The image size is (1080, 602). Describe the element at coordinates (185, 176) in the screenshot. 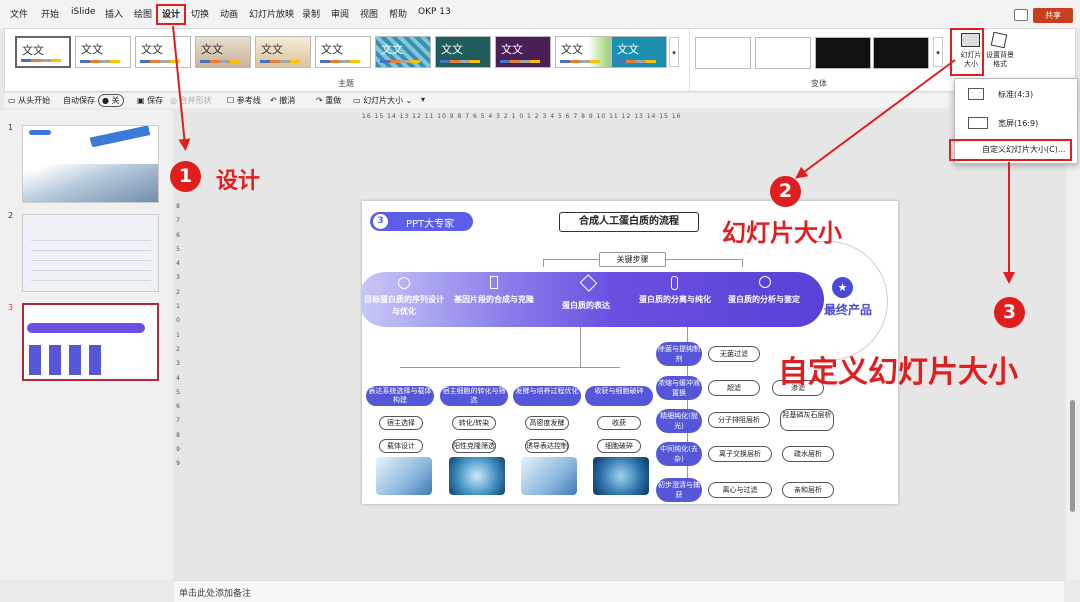

I see `step-1-badge: 1` at that location.